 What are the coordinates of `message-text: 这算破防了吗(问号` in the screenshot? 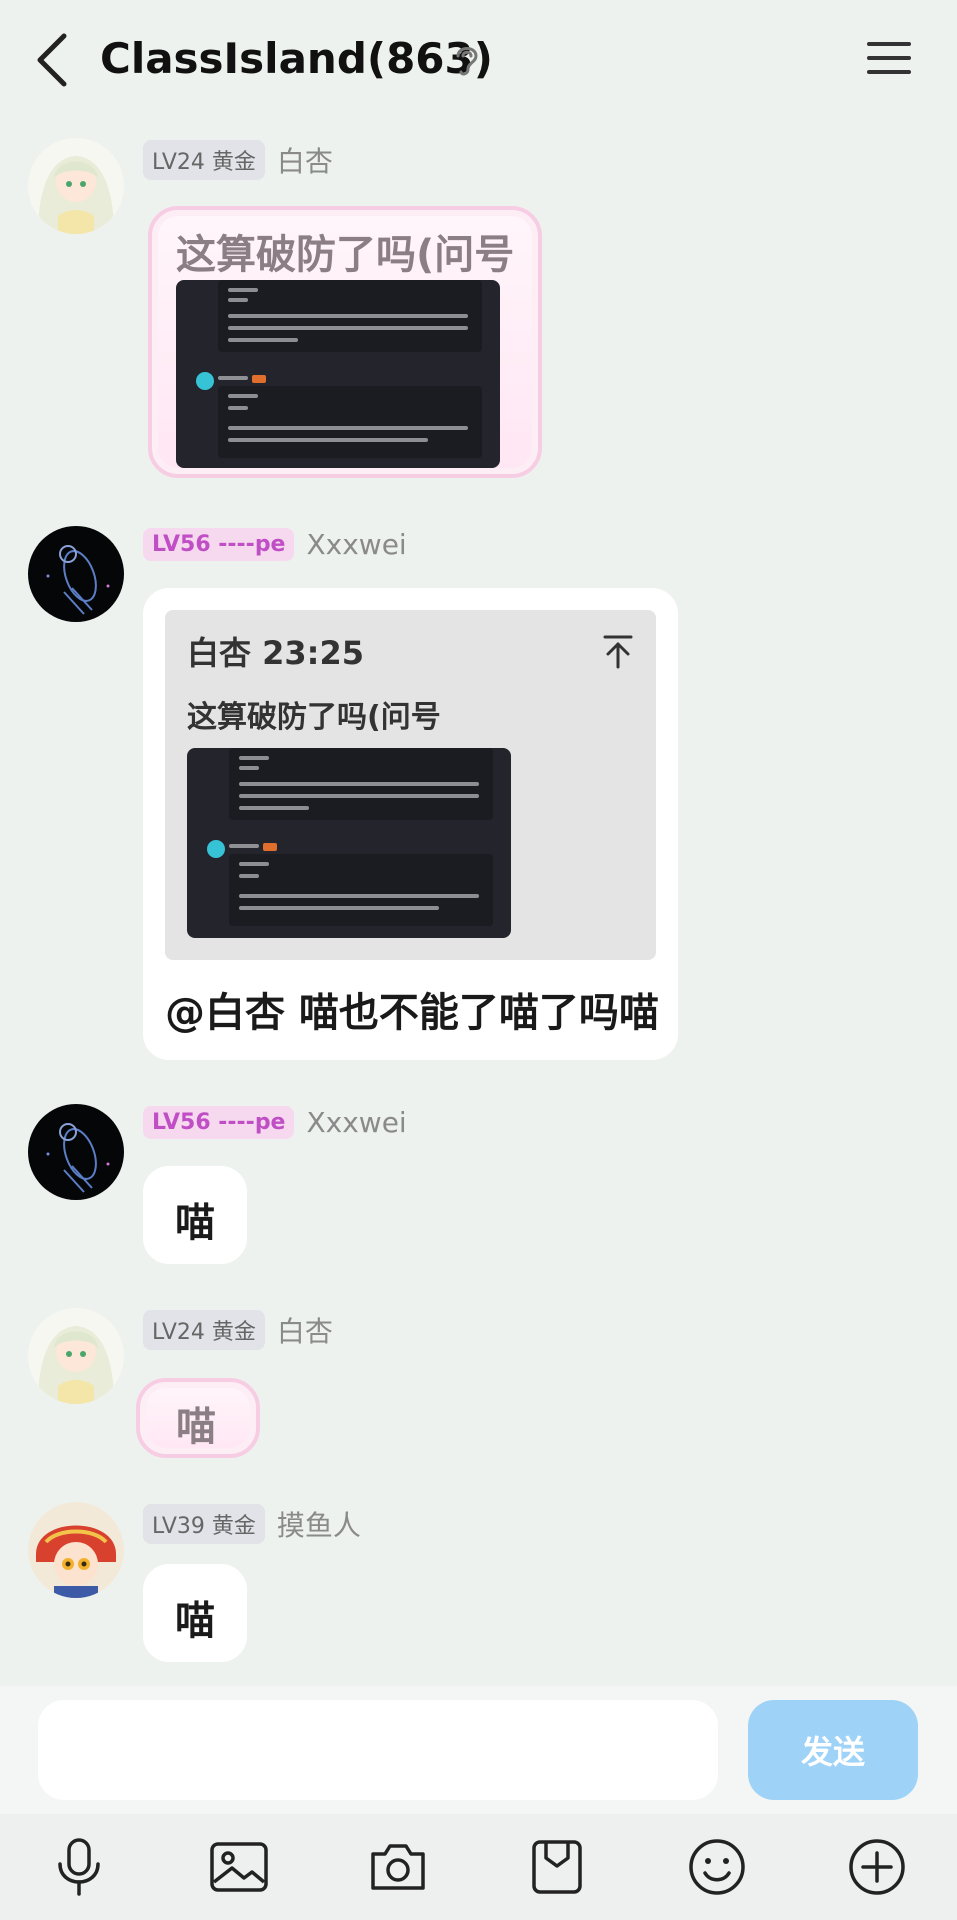 It's located at (345, 255).